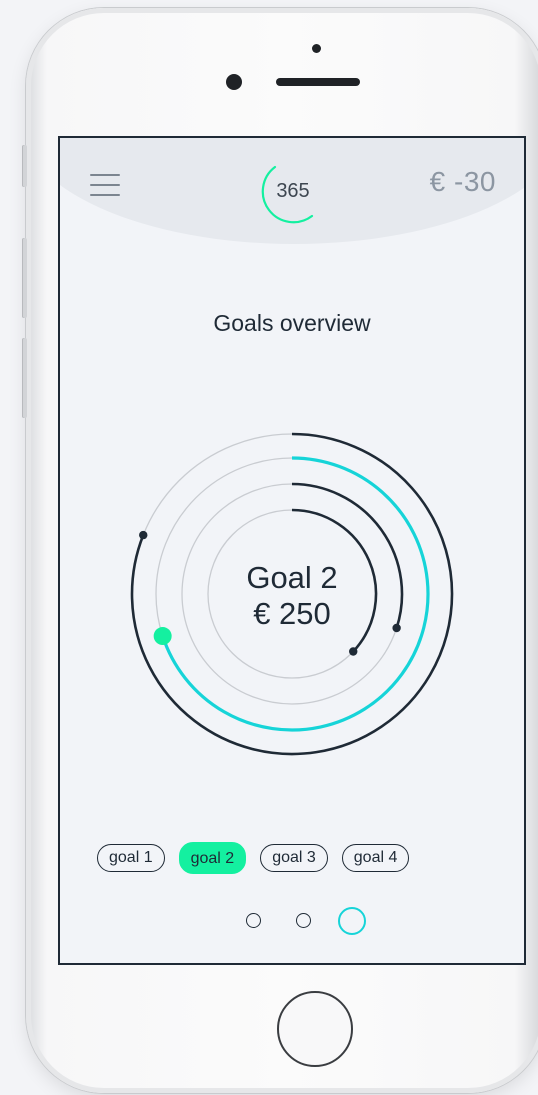  Describe the element at coordinates (292, 613) in the screenshot. I see `selected-goal-amount: € 250` at that location.